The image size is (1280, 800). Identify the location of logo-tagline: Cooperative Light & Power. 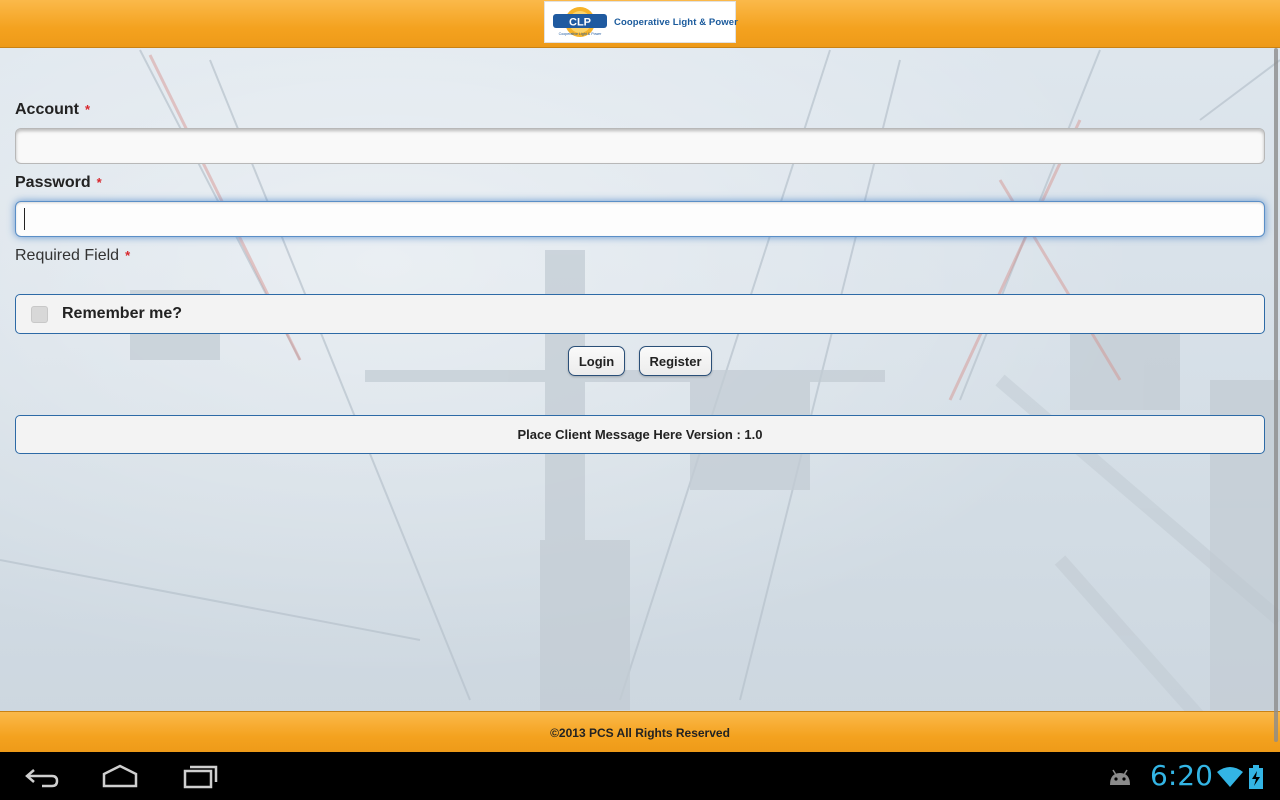
(581, 34).